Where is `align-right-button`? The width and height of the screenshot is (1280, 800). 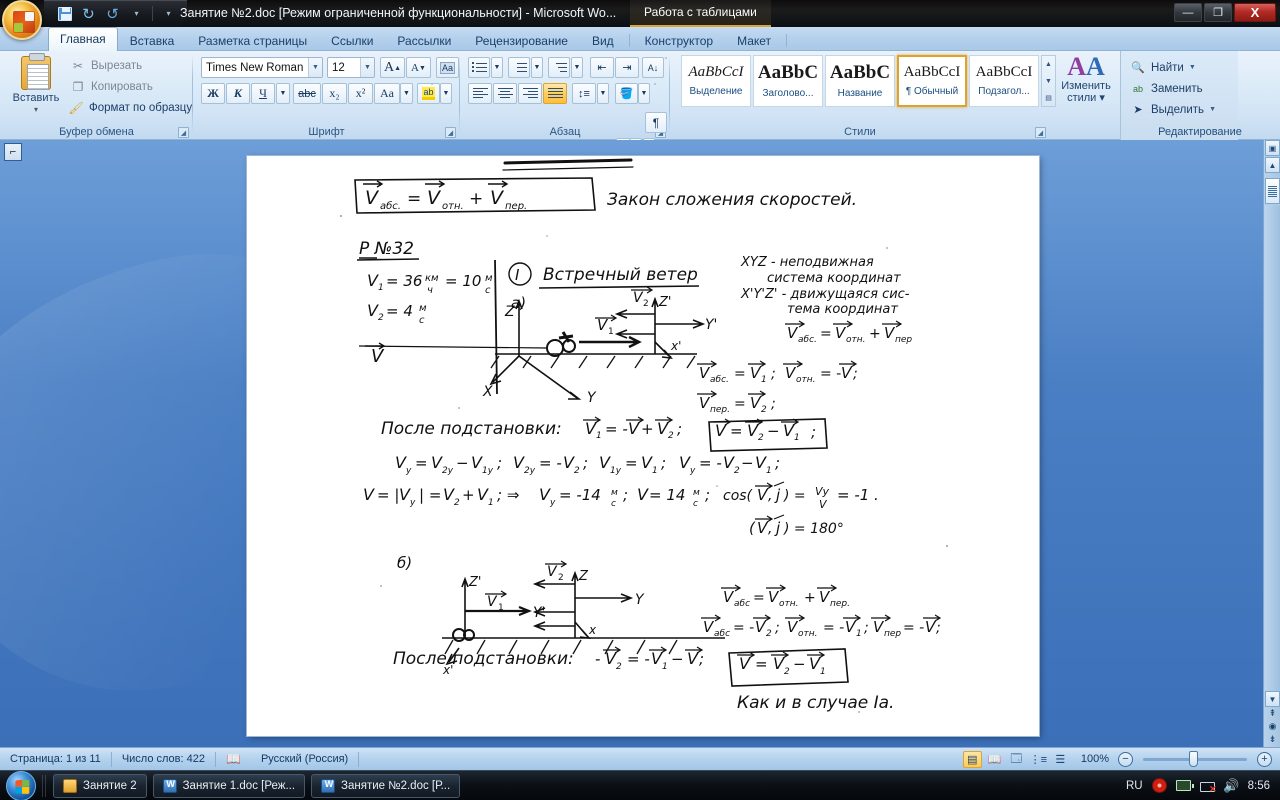
align-right-button is located at coordinates (530, 93).